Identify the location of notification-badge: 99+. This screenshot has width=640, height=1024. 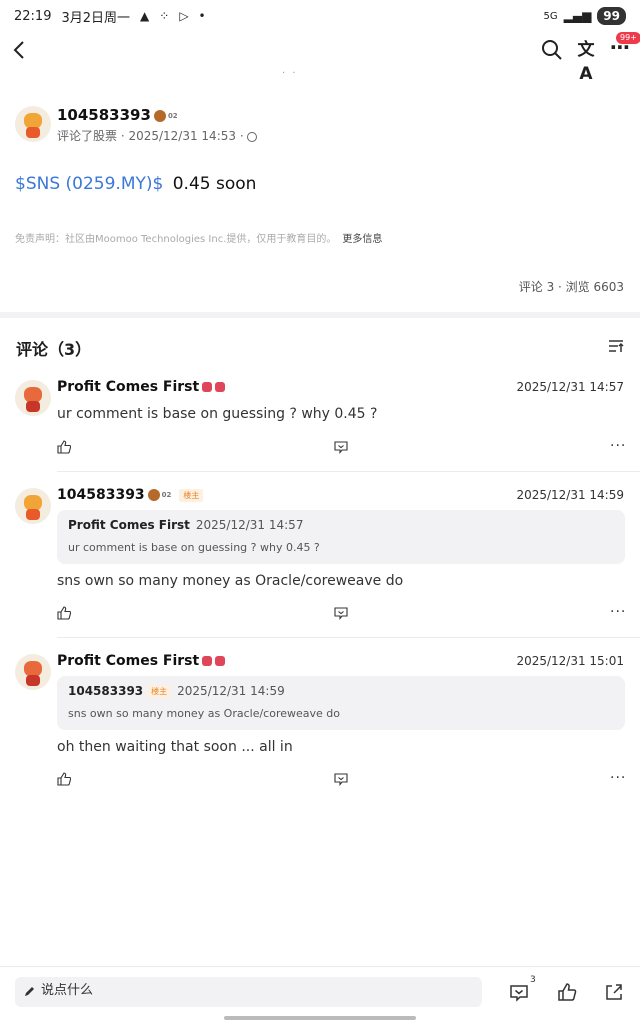
(628, 38).